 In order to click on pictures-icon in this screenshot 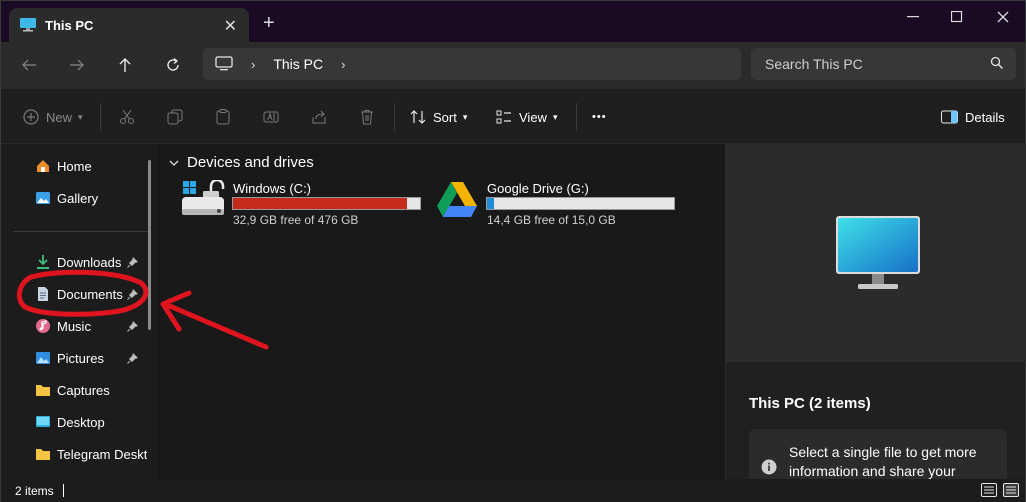, I will do `click(43, 358)`.